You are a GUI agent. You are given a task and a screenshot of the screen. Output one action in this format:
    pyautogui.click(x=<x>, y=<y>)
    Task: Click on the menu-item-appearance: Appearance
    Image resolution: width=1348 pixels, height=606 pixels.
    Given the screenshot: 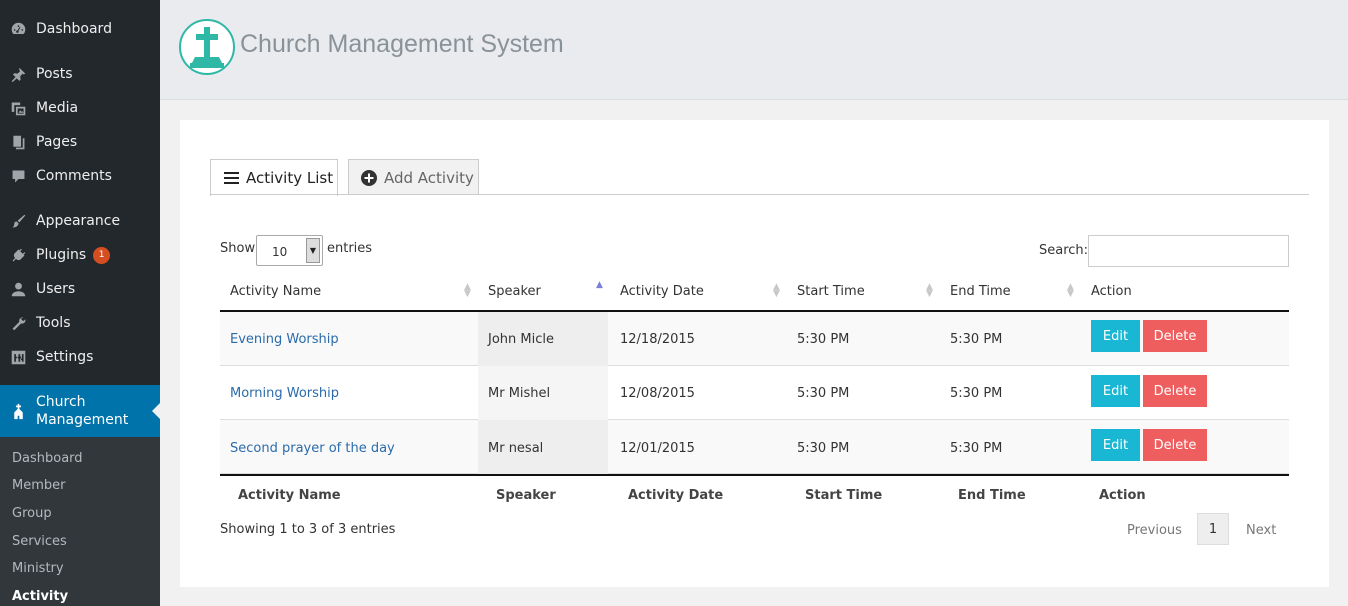 What is the action you would take?
    pyautogui.click(x=80, y=221)
    